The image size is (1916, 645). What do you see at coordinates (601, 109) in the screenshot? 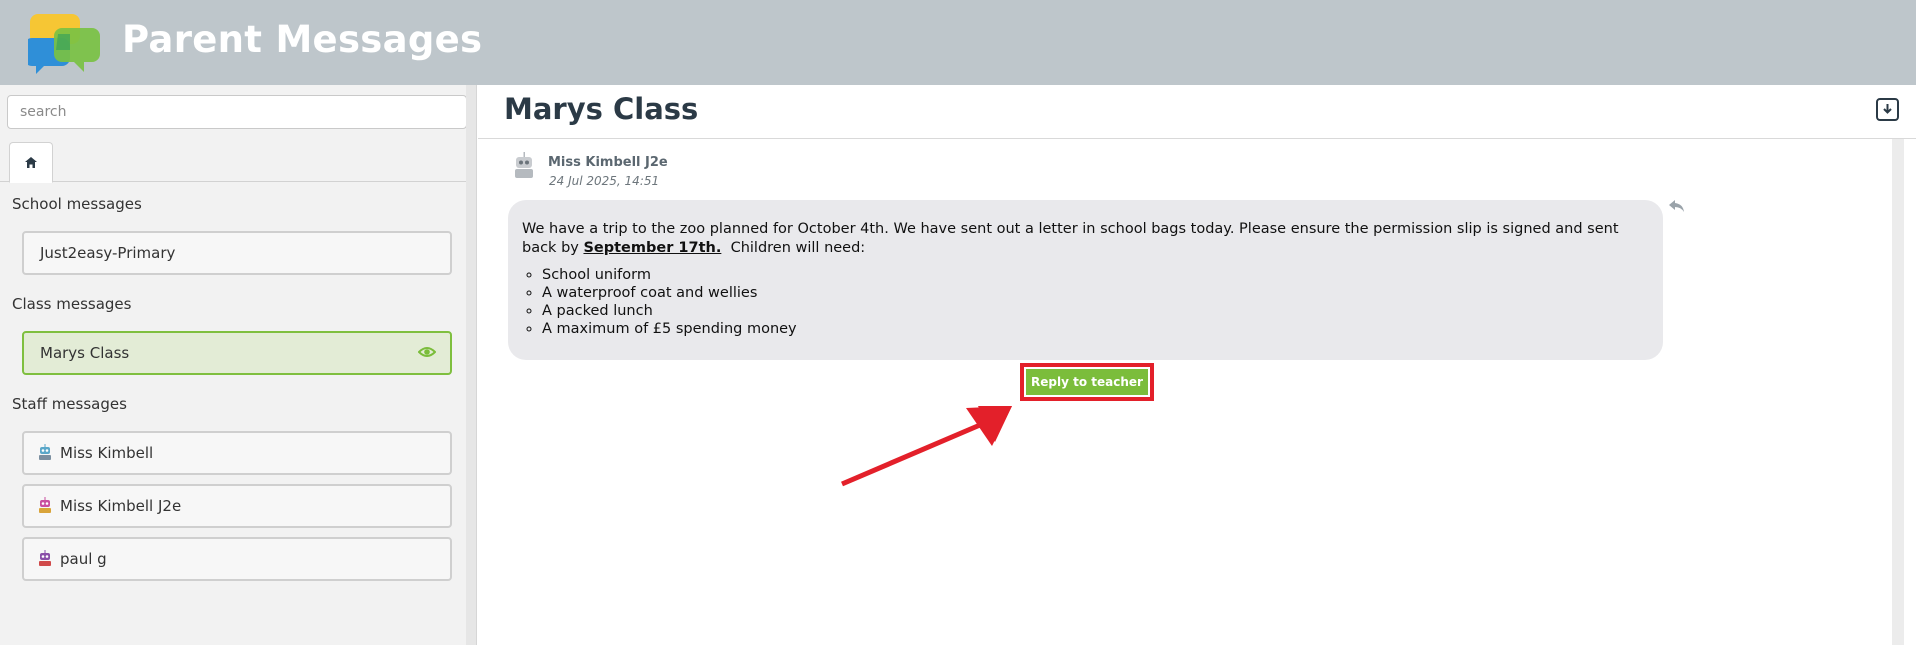
I see `page-title: Marys Class` at bounding box center [601, 109].